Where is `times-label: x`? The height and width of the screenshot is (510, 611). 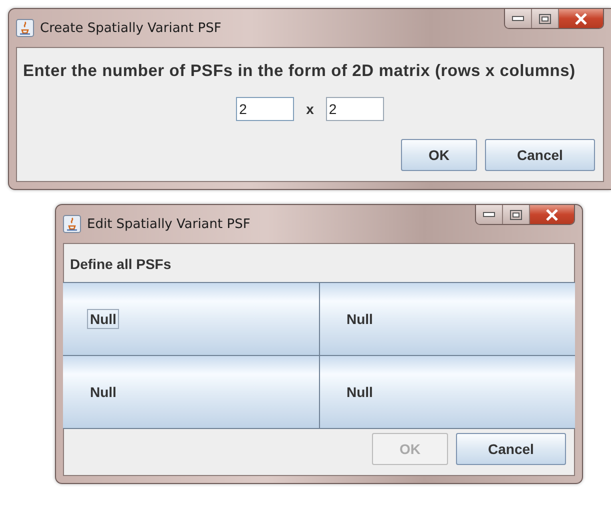 times-label: x is located at coordinates (310, 109).